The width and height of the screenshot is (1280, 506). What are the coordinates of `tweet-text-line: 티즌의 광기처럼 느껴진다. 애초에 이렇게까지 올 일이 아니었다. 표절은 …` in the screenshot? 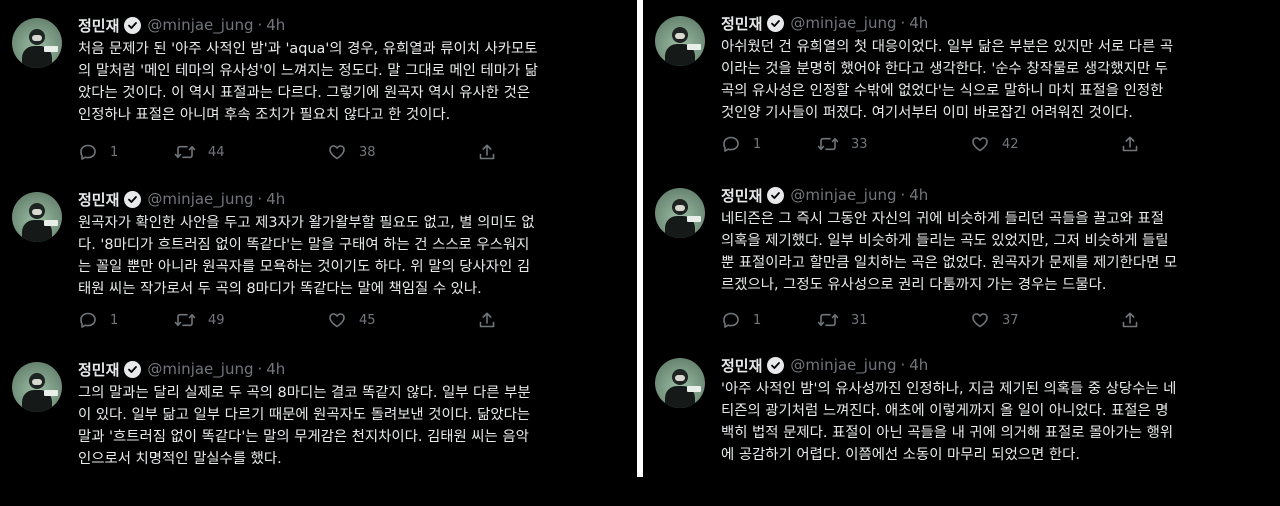 It's located at (945, 411).